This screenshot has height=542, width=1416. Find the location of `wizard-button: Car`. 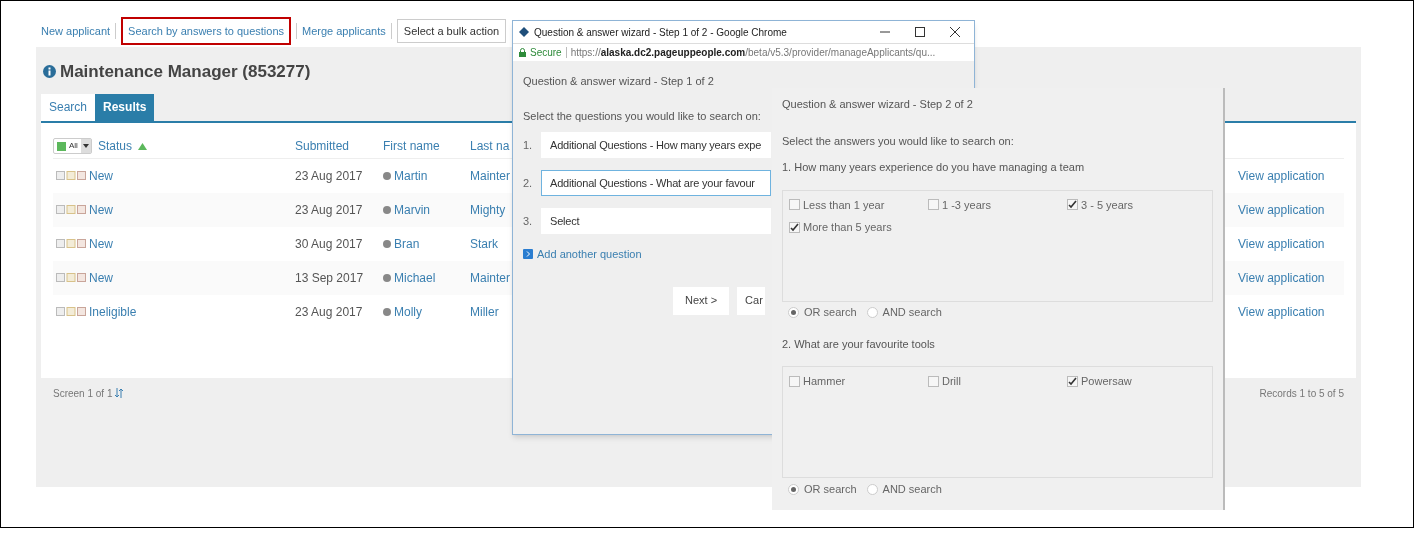

wizard-button: Car is located at coordinates (751, 300).